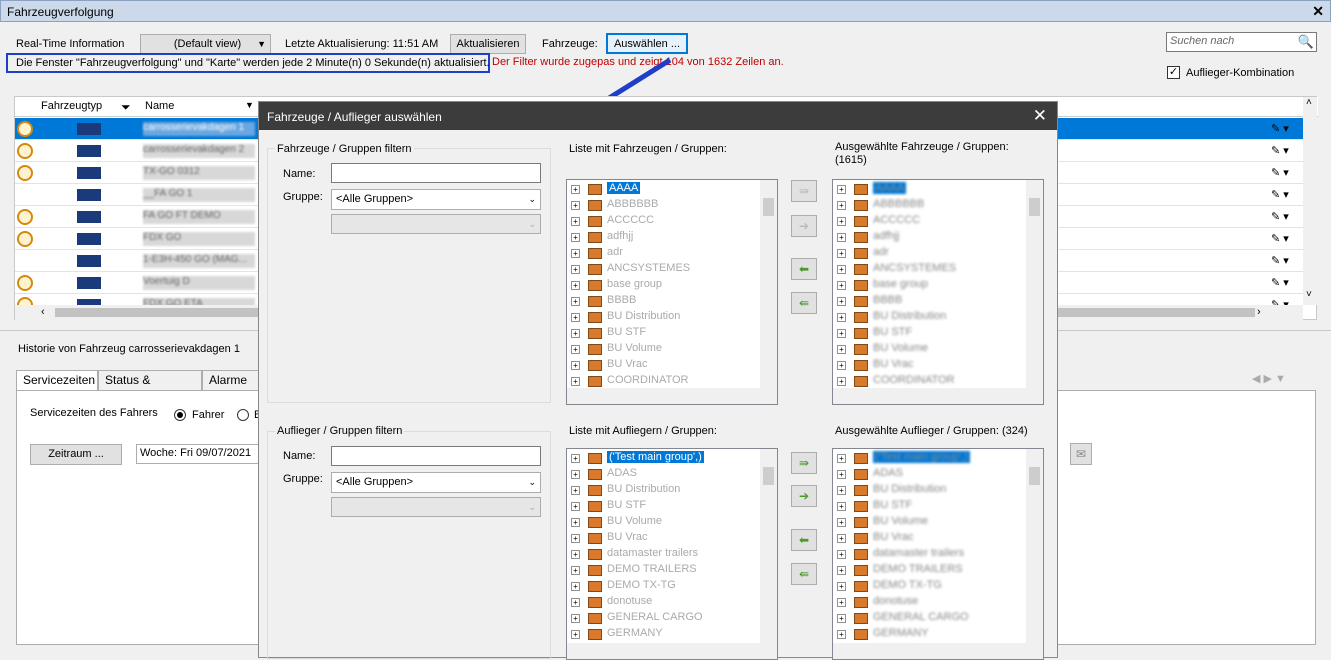 This screenshot has height=660, width=1331. Describe the element at coordinates (804, 496) in the screenshot. I see `add-trailer-button: ➔` at that location.